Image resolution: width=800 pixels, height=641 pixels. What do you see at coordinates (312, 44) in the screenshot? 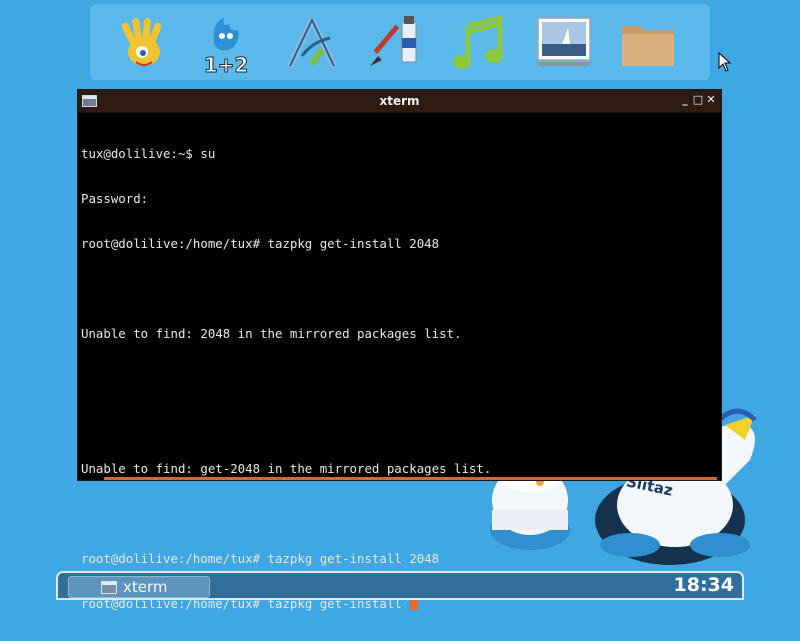
I see `vector-graphics-icon` at bounding box center [312, 44].